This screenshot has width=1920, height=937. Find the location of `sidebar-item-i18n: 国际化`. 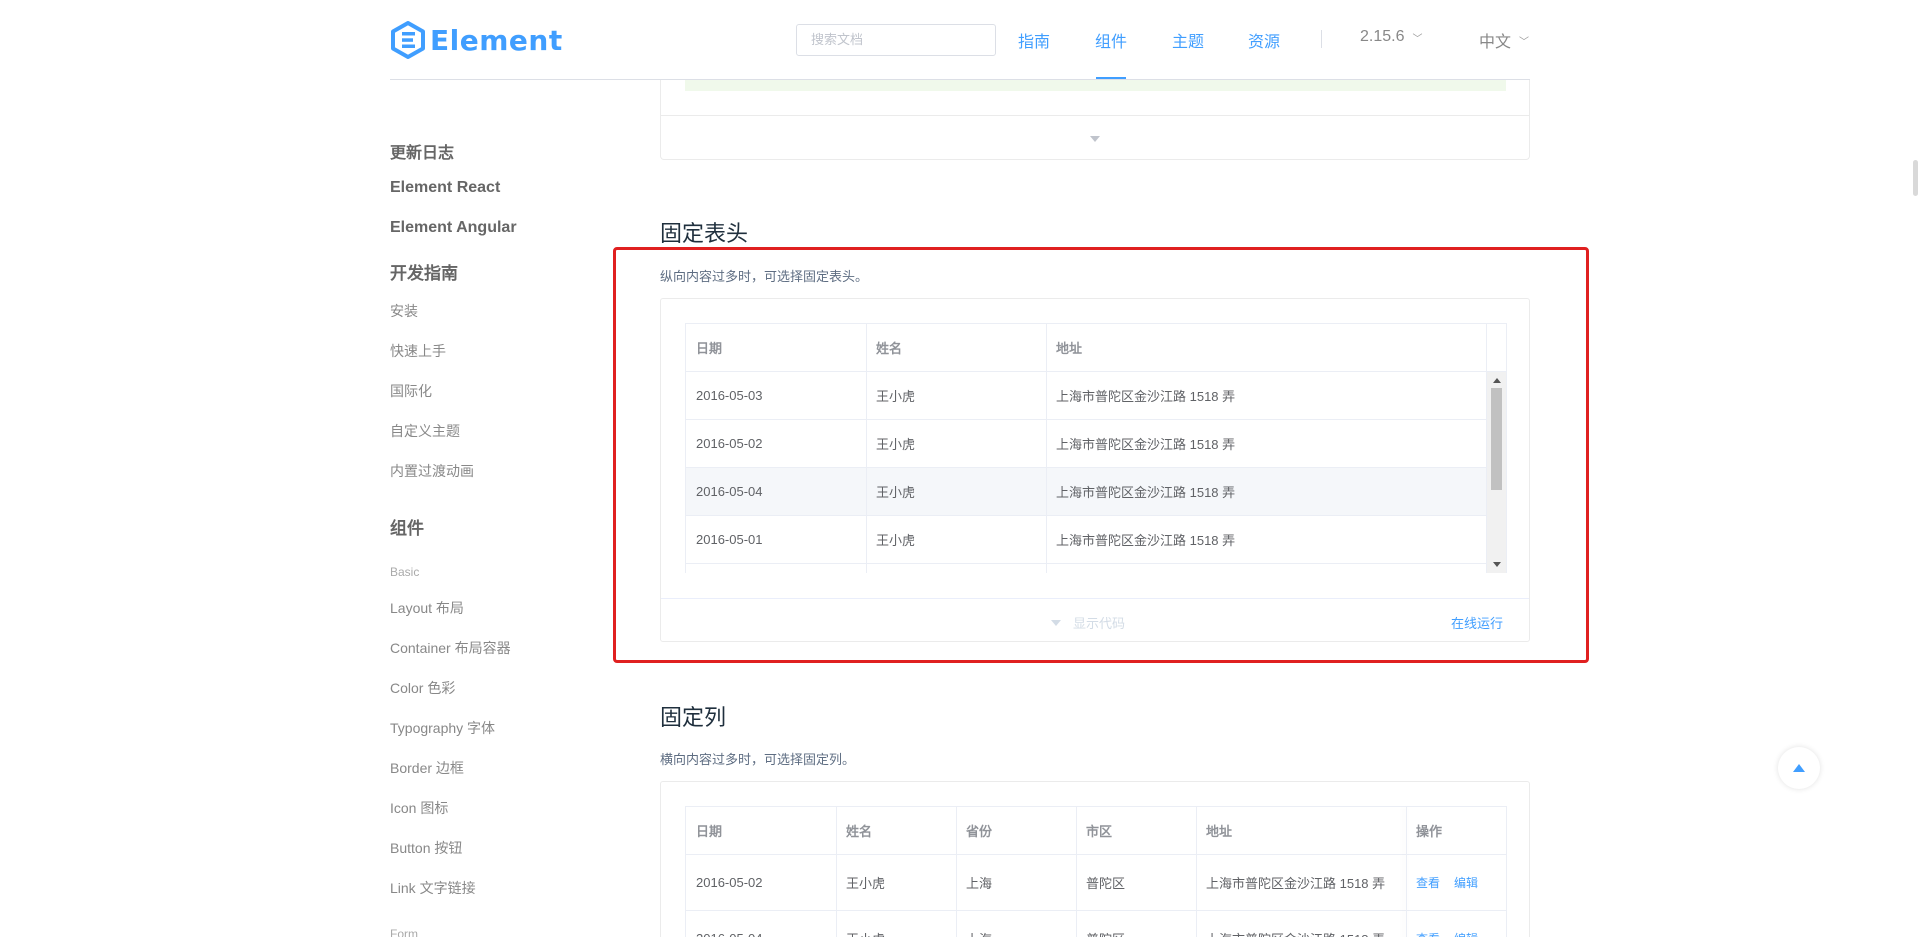

sidebar-item-i18n: 国际化 is located at coordinates (411, 391).